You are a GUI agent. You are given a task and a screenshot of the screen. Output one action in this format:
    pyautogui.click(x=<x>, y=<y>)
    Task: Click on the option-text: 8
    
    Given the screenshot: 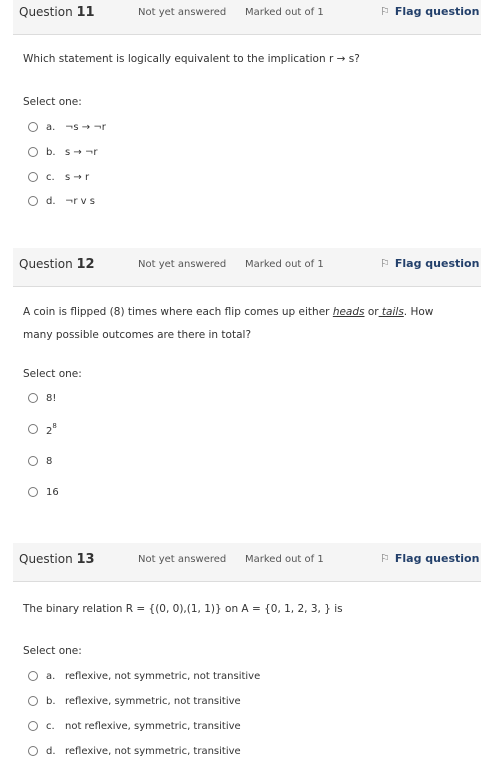 What is the action you would take?
    pyautogui.click(x=49, y=461)
    